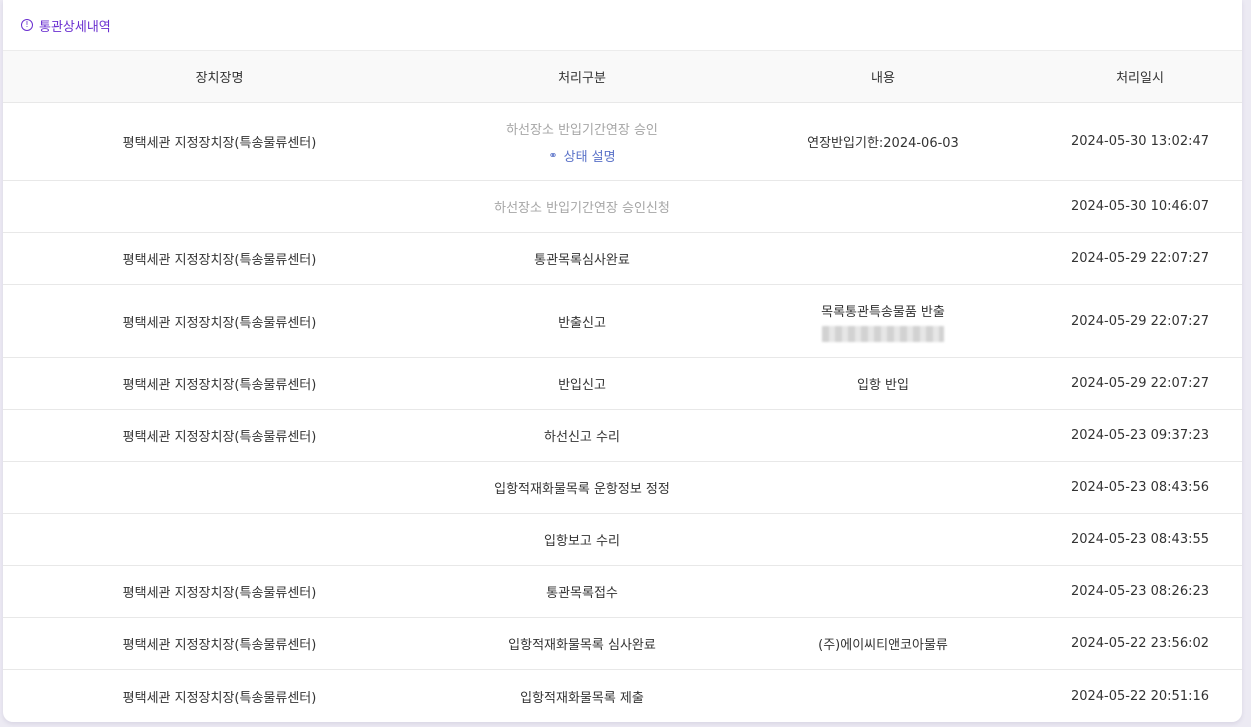 This screenshot has width=1251, height=727. What do you see at coordinates (622, 77) in the screenshot?
I see `table-header: 장치장명 처리구분 내용 처리일시` at bounding box center [622, 77].